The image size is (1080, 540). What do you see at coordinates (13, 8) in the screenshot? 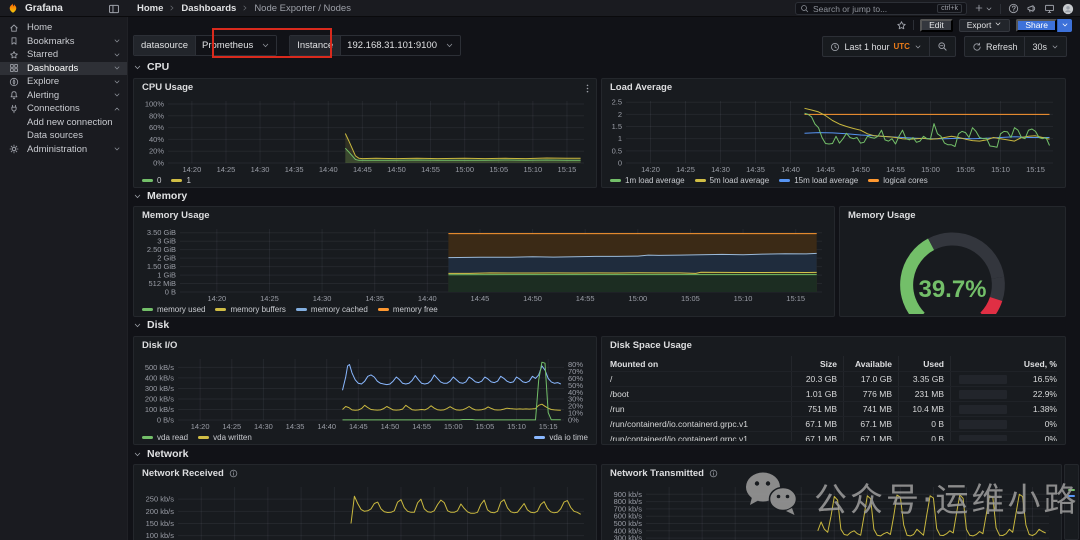
I see `grafana-logo` at bounding box center [13, 8].